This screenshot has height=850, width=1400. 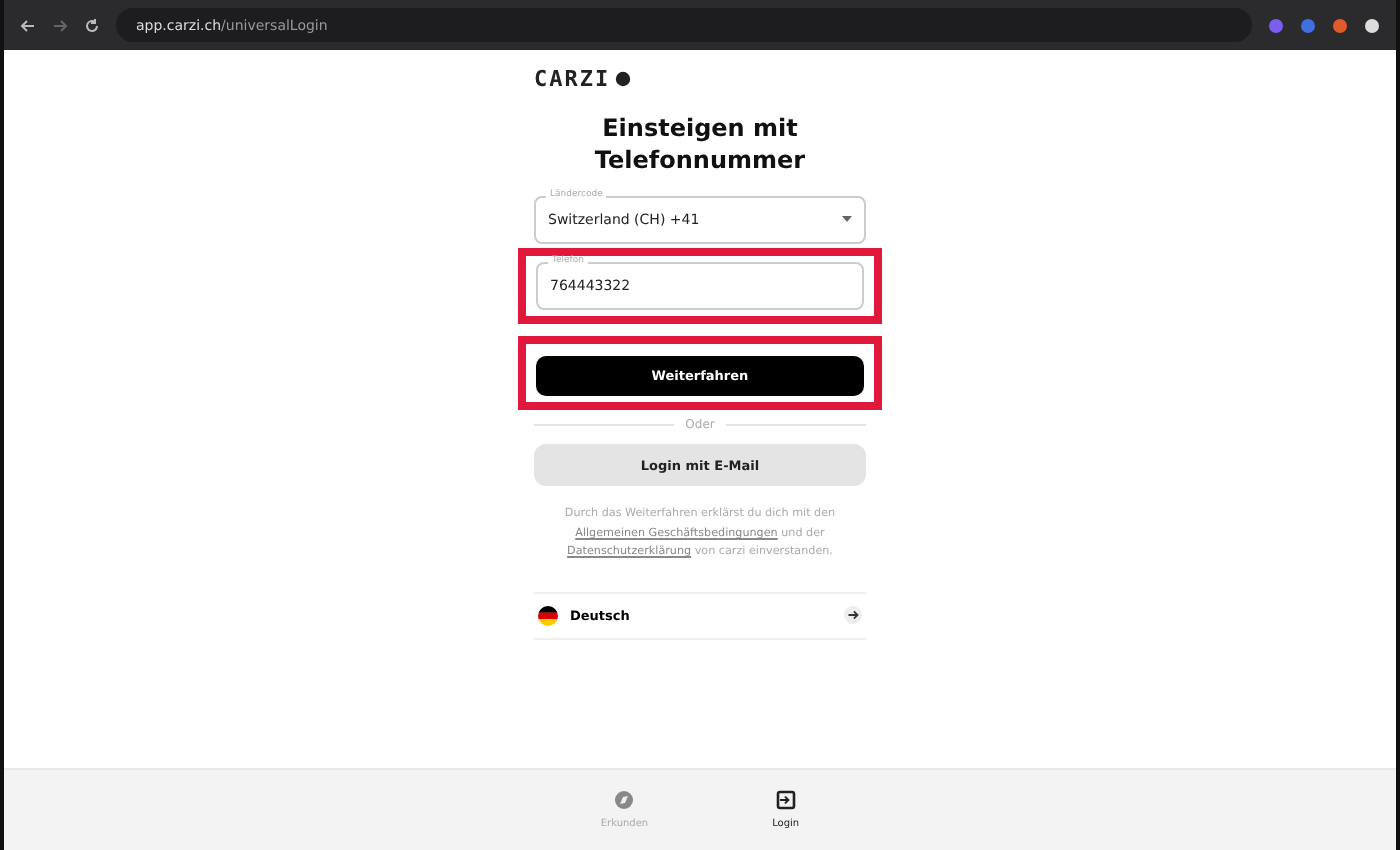 What do you see at coordinates (853, 615) in the screenshot?
I see `arrow-right-icon` at bounding box center [853, 615].